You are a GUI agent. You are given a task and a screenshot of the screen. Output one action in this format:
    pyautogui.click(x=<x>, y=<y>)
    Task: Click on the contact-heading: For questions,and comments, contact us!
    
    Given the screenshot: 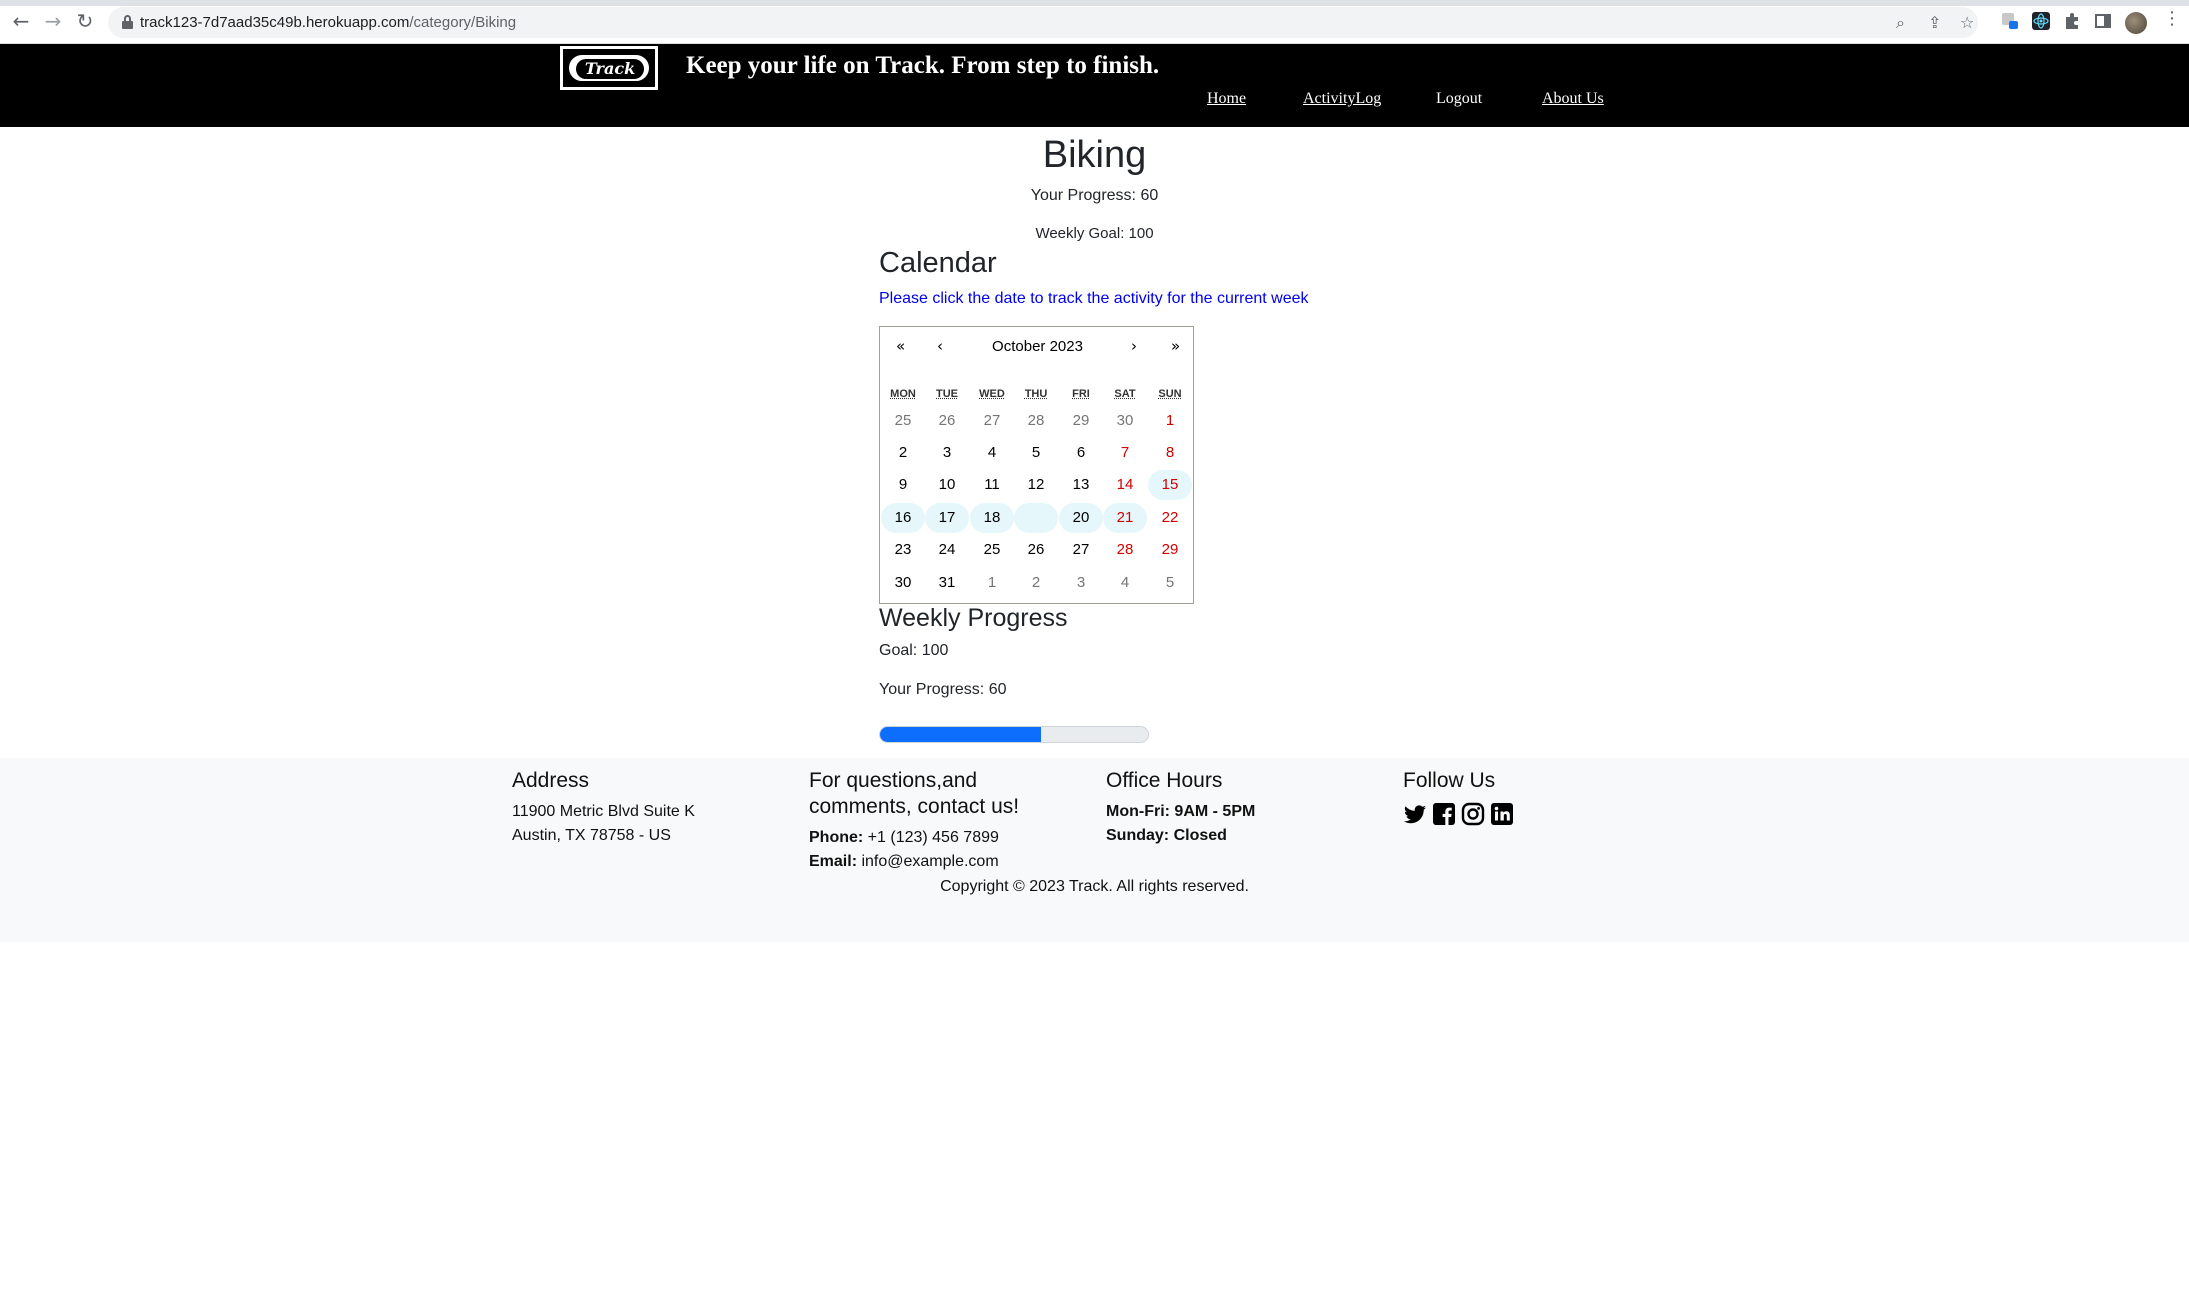 What is the action you would take?
    pyautogui.click(x=914, y=793)
    